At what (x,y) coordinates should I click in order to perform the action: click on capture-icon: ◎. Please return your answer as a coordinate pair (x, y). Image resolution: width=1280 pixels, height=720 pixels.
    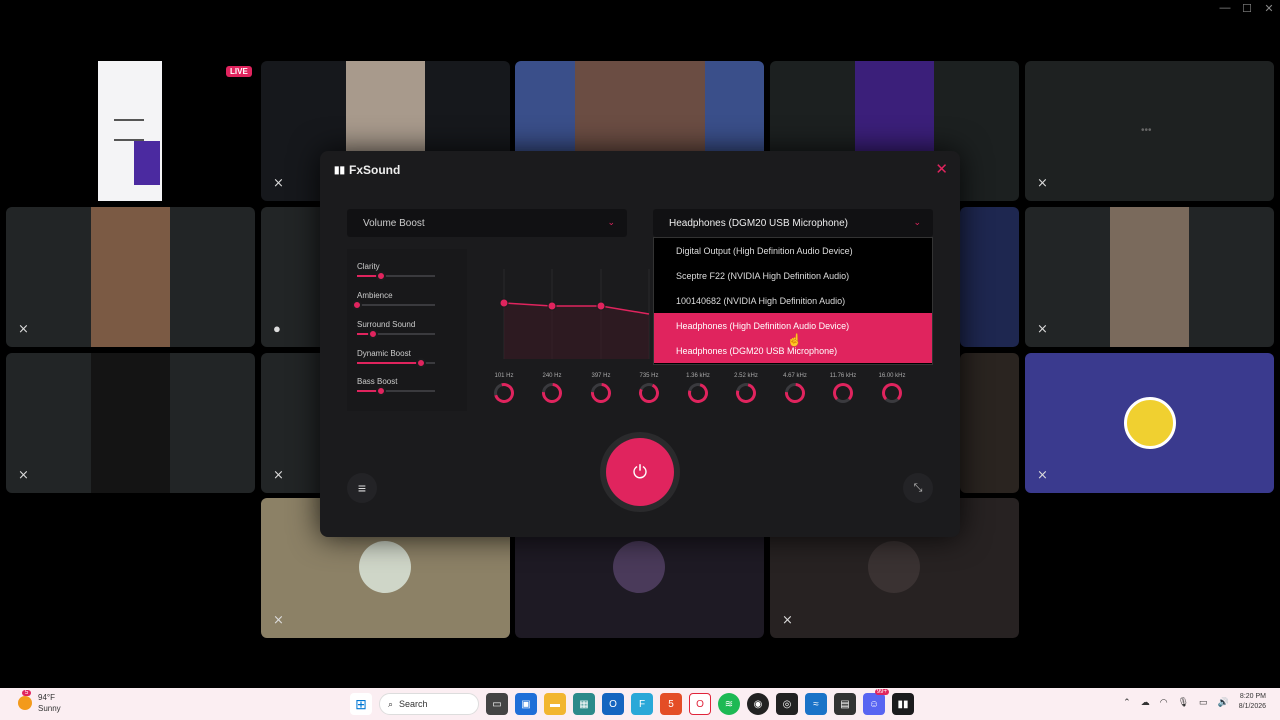
    Looking at the image, I should click on (787, 704).